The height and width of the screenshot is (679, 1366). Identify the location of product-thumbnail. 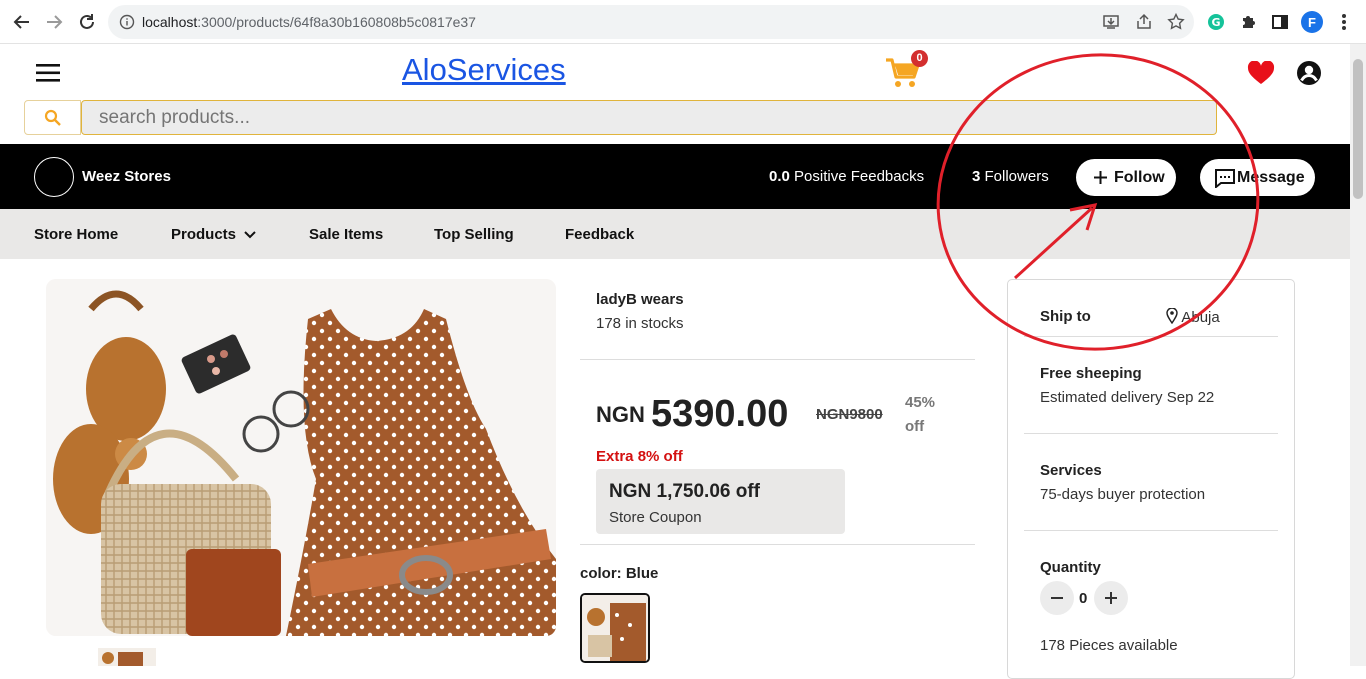
(127, 657).